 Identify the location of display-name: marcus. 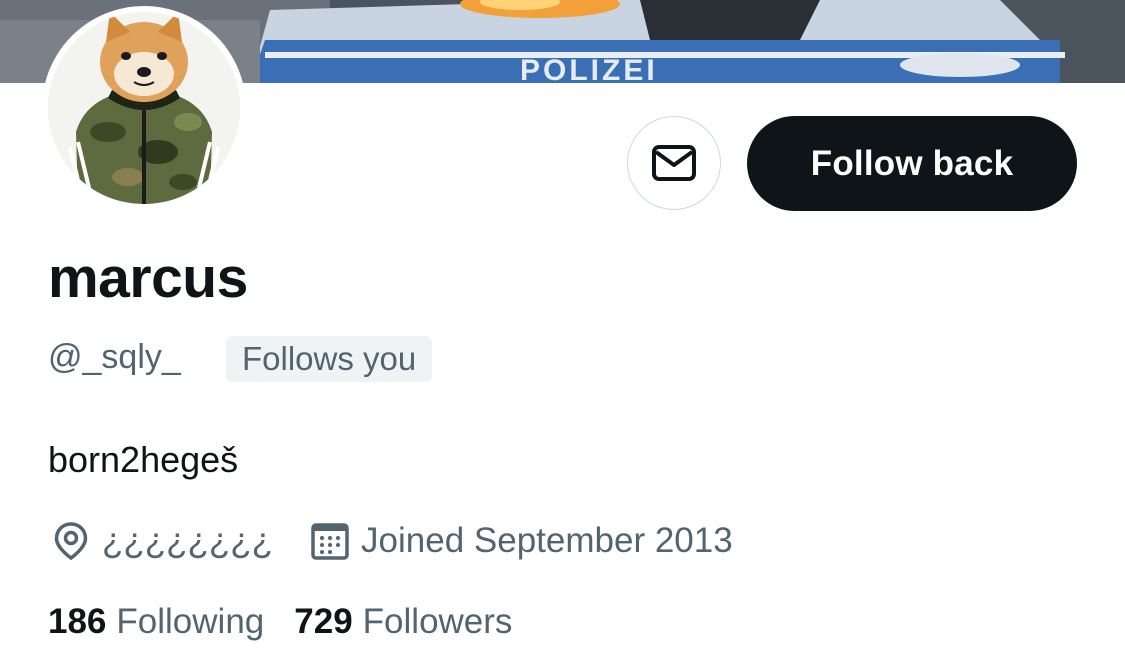
(148, 278).